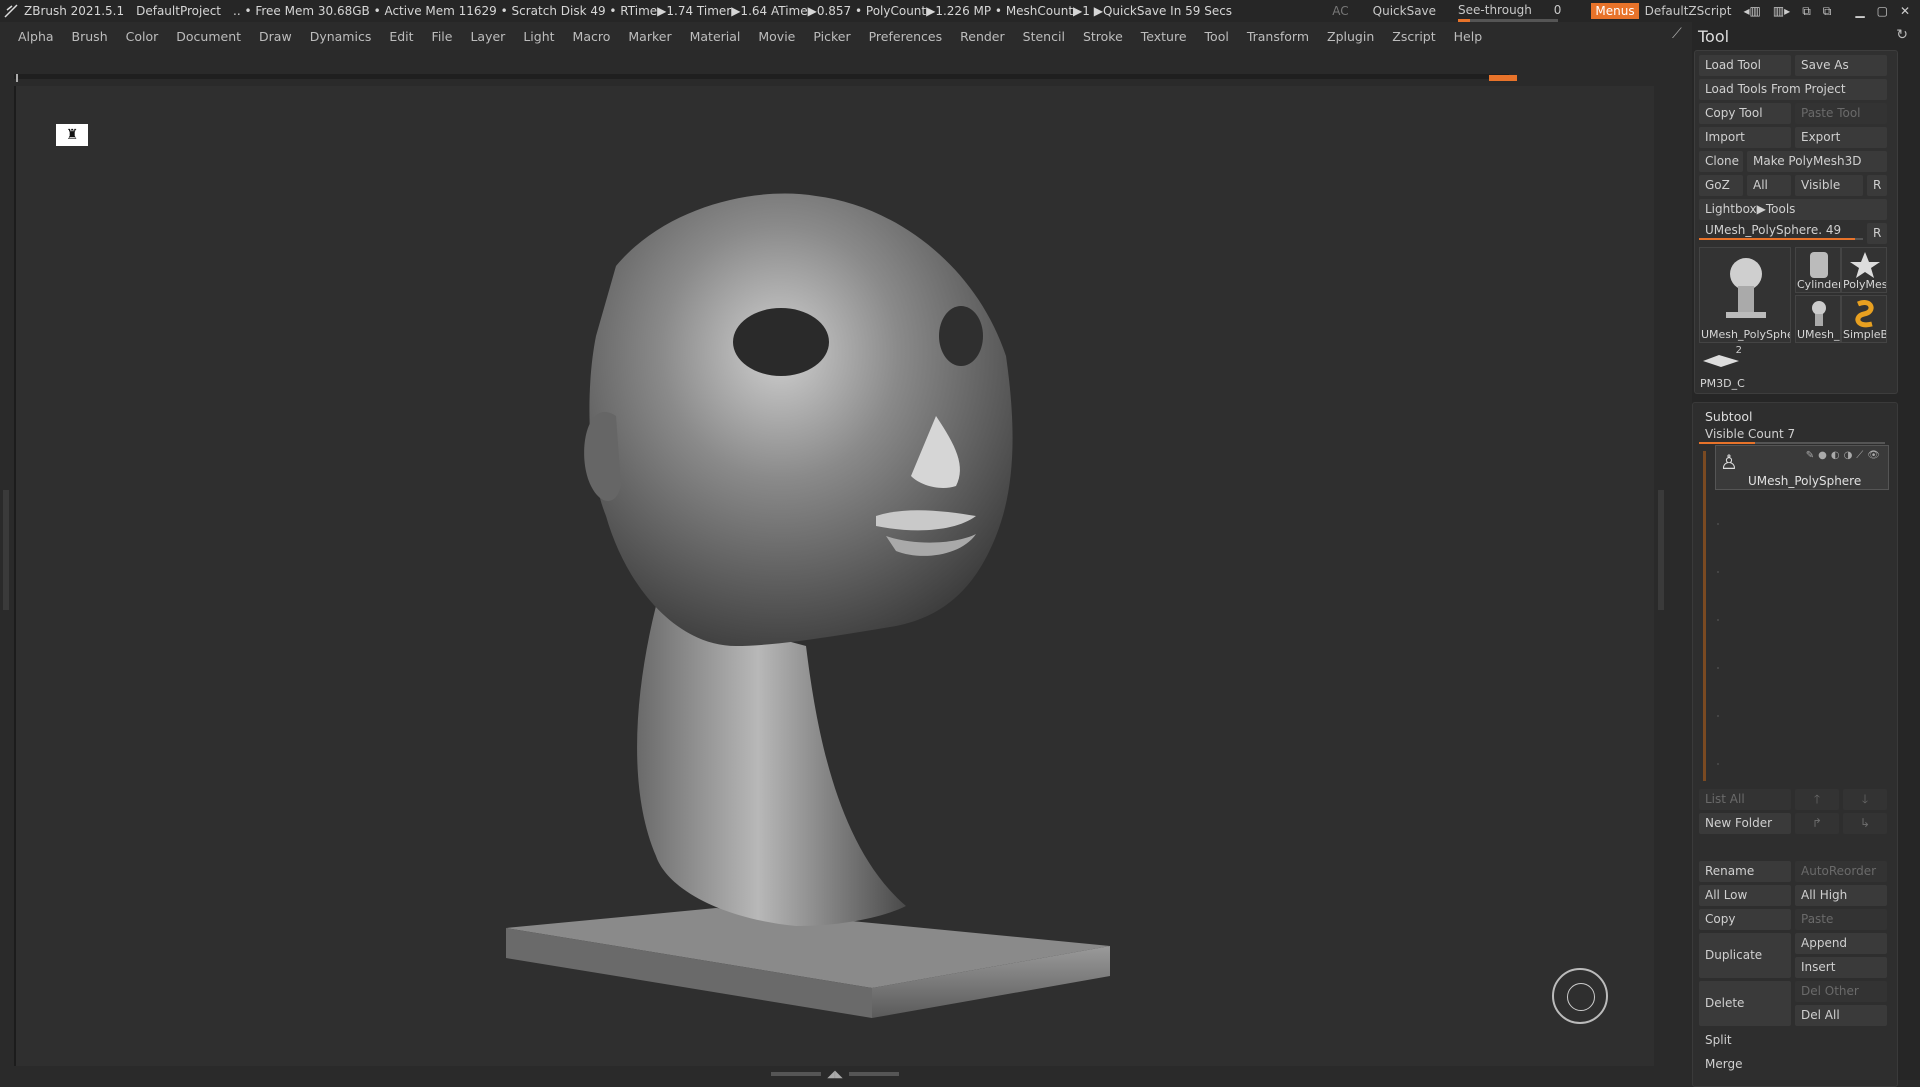 This screenshot has width=1920, height=1087. I want to click on del-other-button: Del Other, so click(1841, 991).